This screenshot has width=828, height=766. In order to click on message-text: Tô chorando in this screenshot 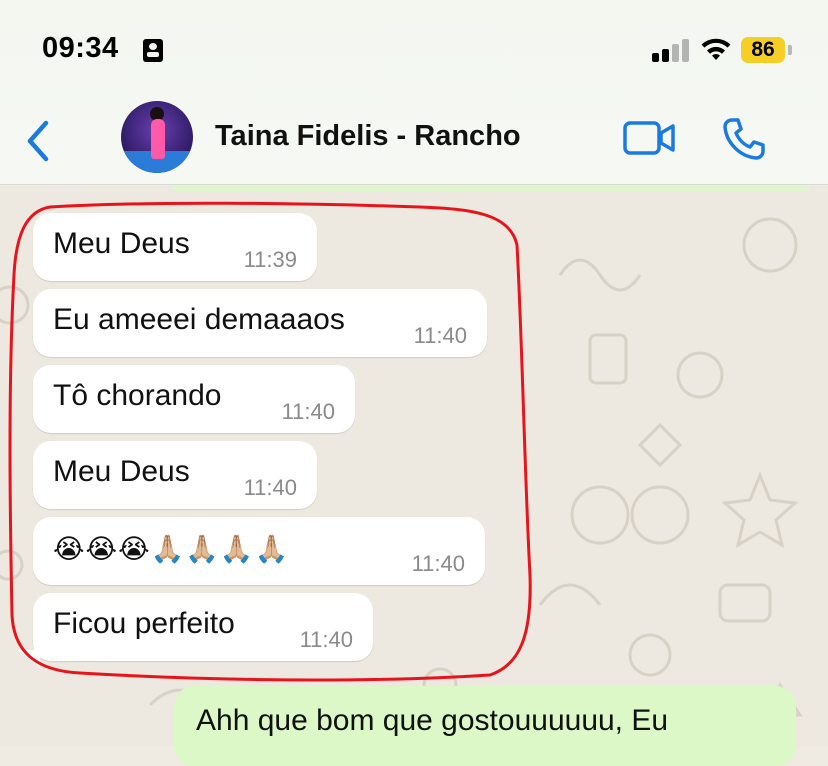, I will do `click(137, 395)`.